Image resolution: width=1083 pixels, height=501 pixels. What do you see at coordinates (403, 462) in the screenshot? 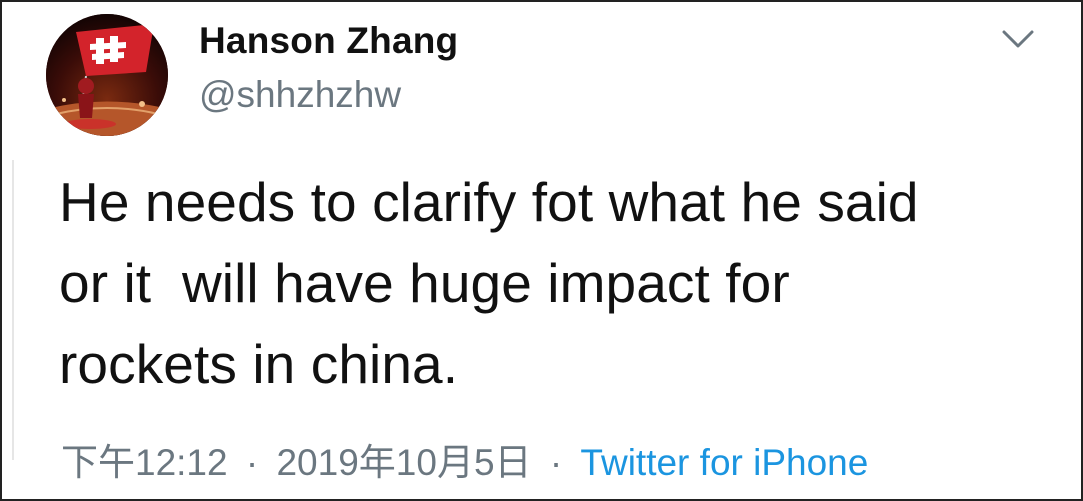
I see `tweet-date: 2019年10月5日` at bounding box center [403, 462].